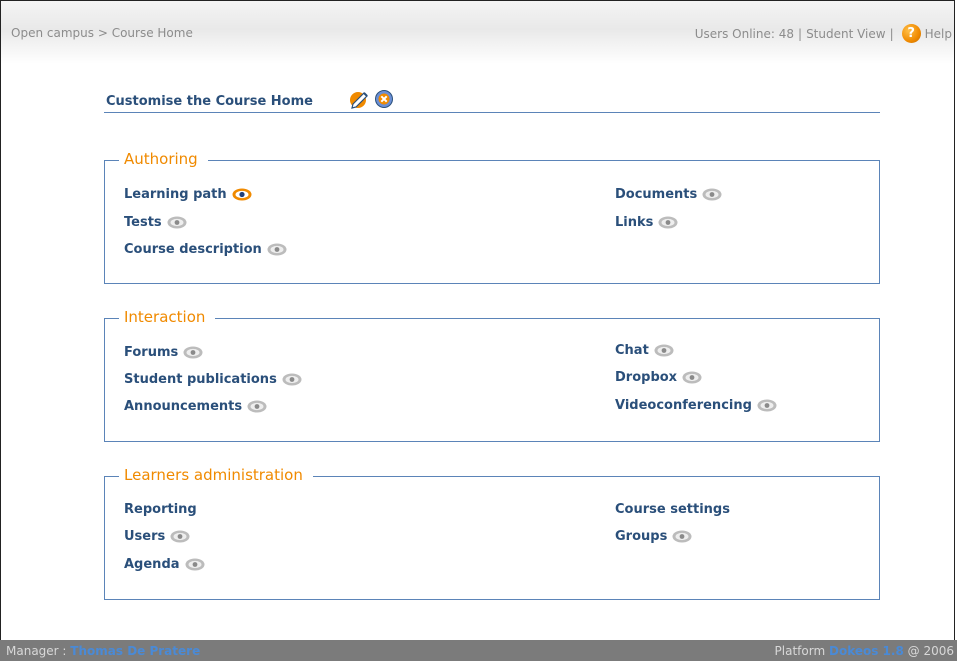 This screenshot has width=957, height=661. Describe the element at coordinates (143, 222) in the screenshot. I see `tool-label: Tests` at that location.